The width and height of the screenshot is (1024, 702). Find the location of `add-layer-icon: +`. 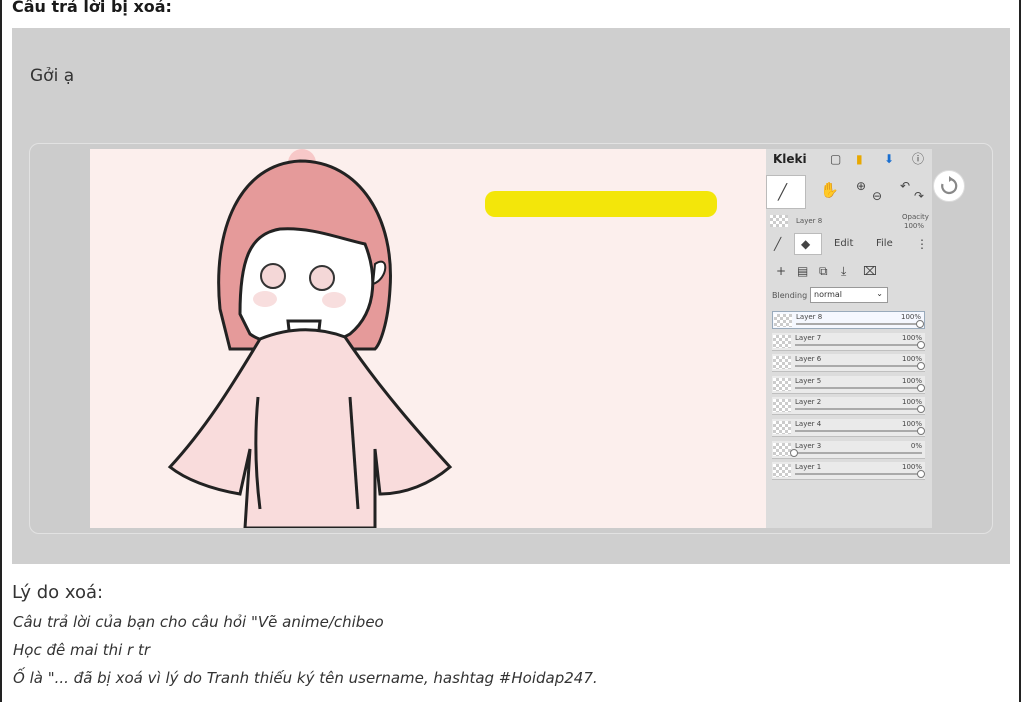

add-layer-icon: + is located at coordinates (781, 271).